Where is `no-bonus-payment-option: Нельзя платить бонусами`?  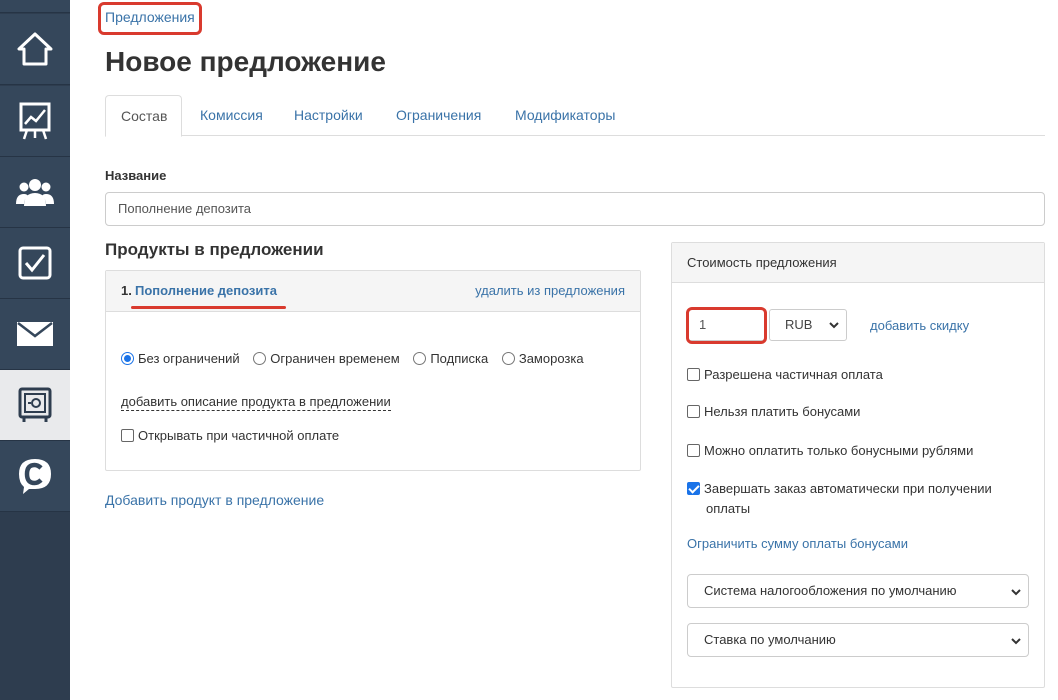 no-bonus-payment-option: Нельзя платить бонусами is located at coordinates (773, 411).